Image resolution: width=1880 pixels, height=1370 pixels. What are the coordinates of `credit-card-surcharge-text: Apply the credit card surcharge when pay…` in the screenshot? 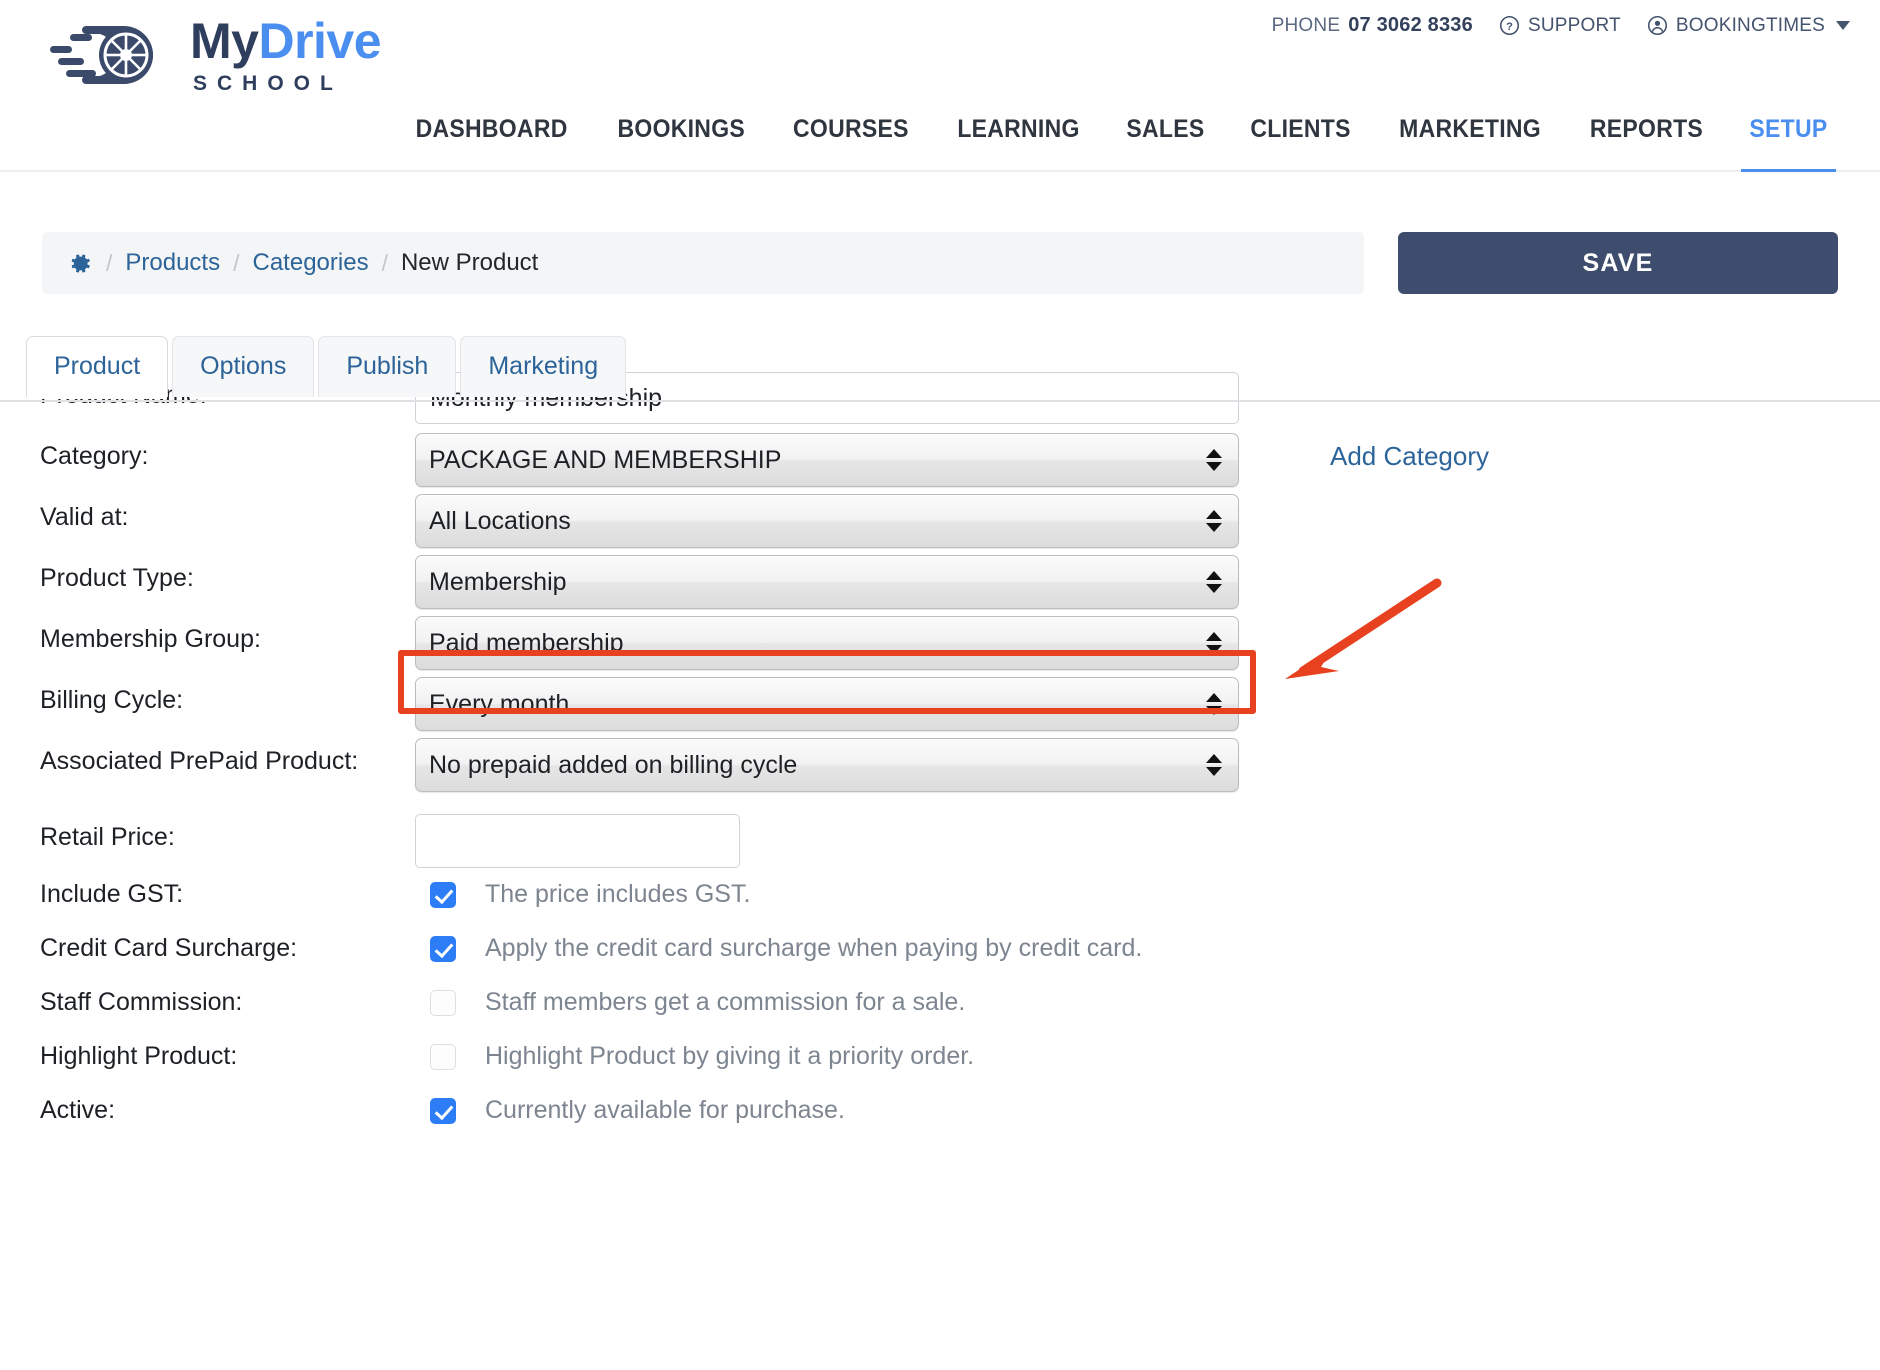 It's located at (814, 948).